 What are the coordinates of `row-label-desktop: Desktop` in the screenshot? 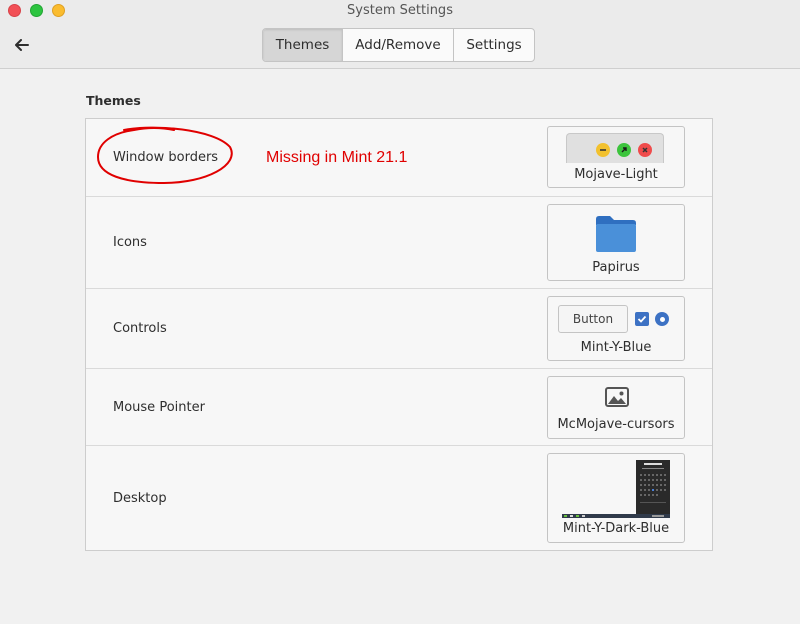 It's located at (140, 498).